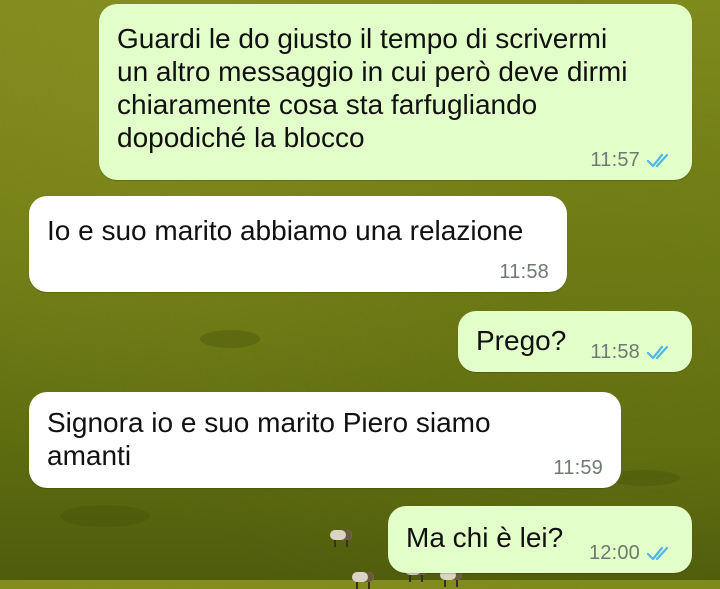 Image resolution: width=720 pixels, height=589 pixels. Describe the element at coordinates (575, 341) in the screenshot. I see `message-bubble-outgoing: Prego? 11:58` at that location.